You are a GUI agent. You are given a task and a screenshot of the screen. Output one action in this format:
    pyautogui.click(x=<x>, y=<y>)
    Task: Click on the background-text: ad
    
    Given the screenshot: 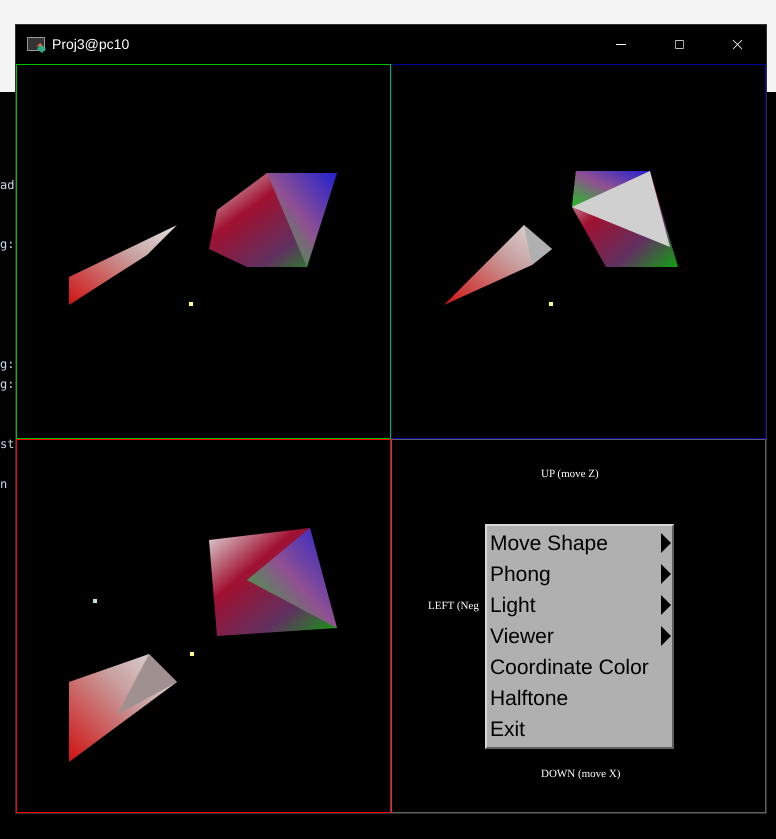 What is the action you would take?
    pyautogui.click(x=7, y=185)
    